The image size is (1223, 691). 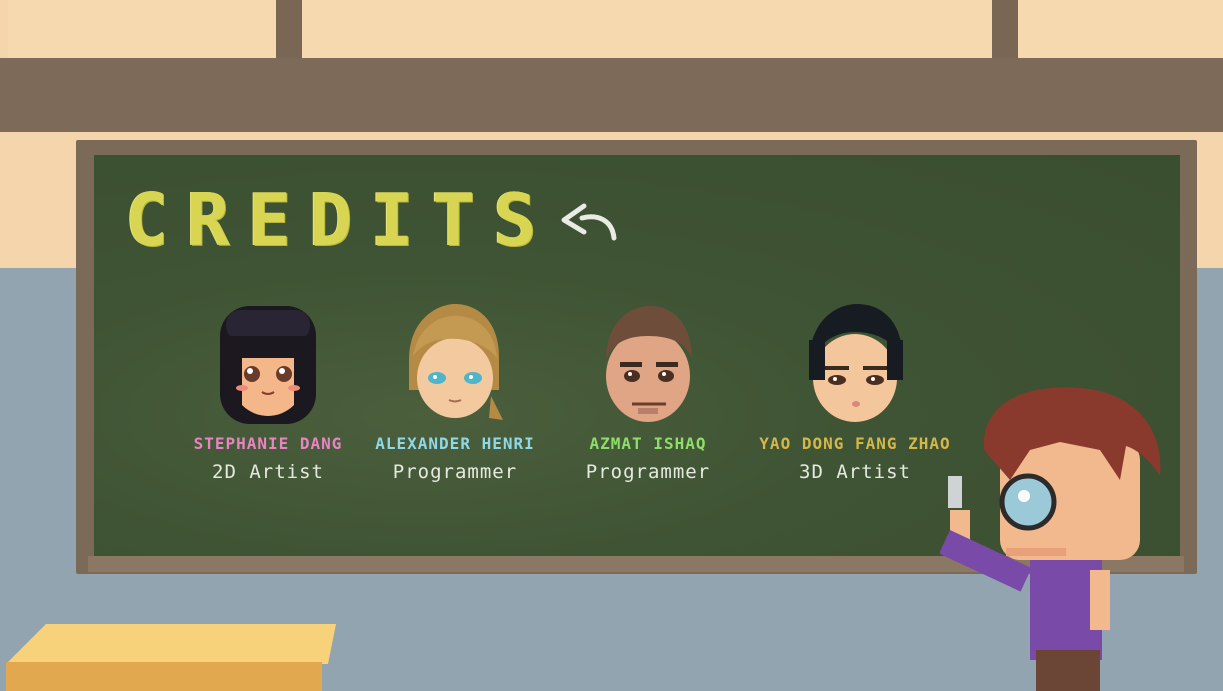 I want to click on credits-title: CREDITS, so click(x=340, y=220).